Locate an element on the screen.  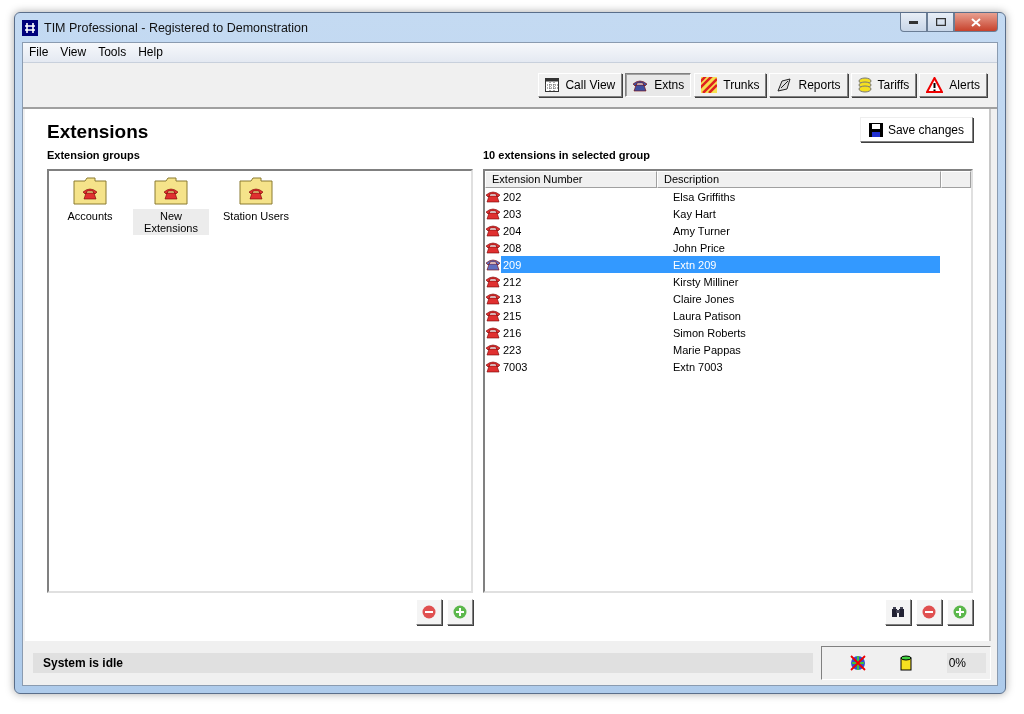
table-cell: Extn 209 is located at coordinates (695, 264).